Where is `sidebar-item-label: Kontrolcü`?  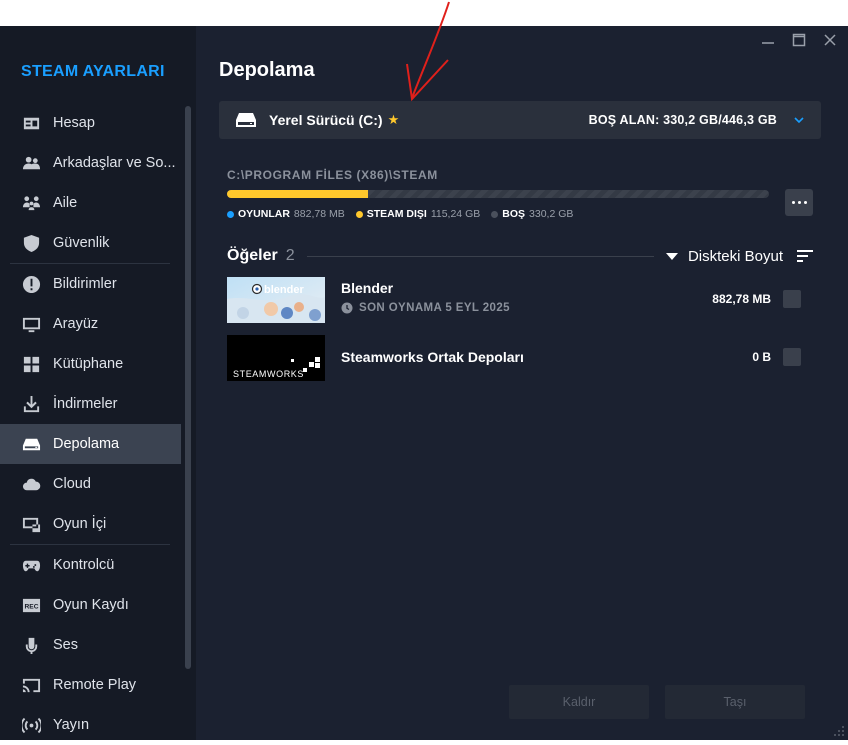
sidebar-item-label: Kontrolcü is located at coordinates (84, 565).